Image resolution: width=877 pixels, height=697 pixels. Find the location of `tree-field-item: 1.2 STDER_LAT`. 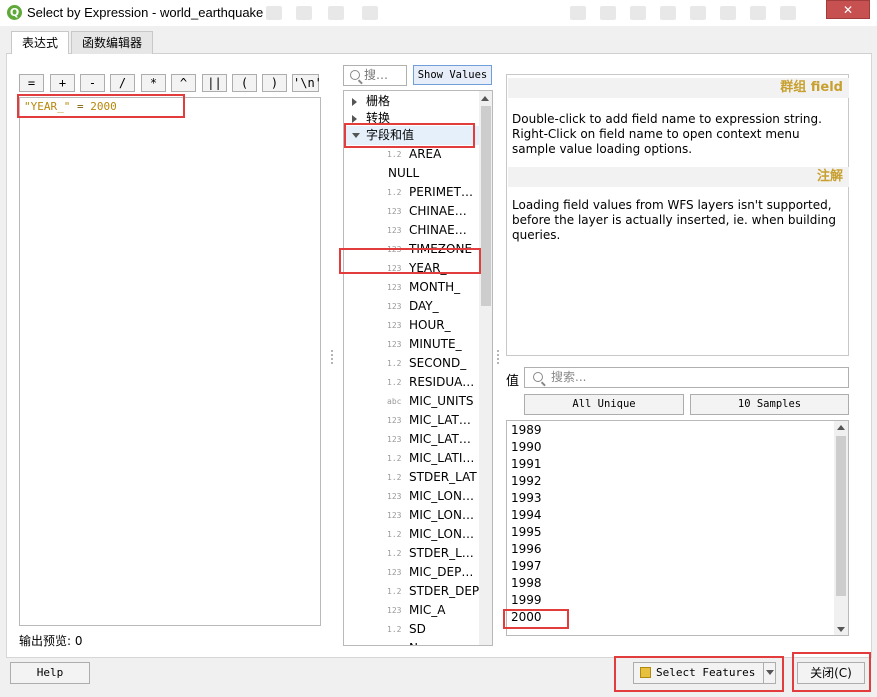

tree-field-item: 1.2 STDER_LAT is located at coordinates (413, 477).